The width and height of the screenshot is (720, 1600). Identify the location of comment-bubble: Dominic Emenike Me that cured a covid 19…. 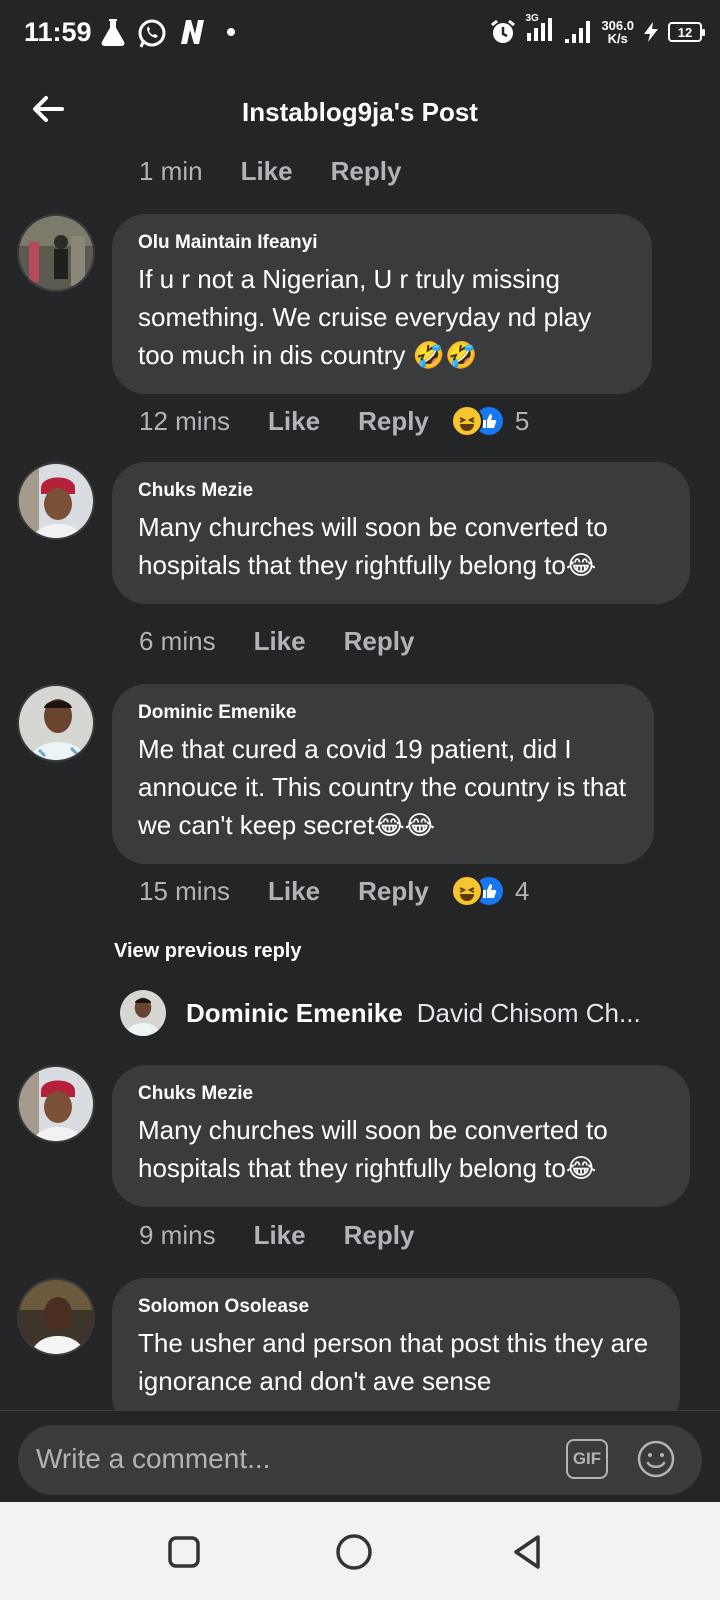
(383, 774).